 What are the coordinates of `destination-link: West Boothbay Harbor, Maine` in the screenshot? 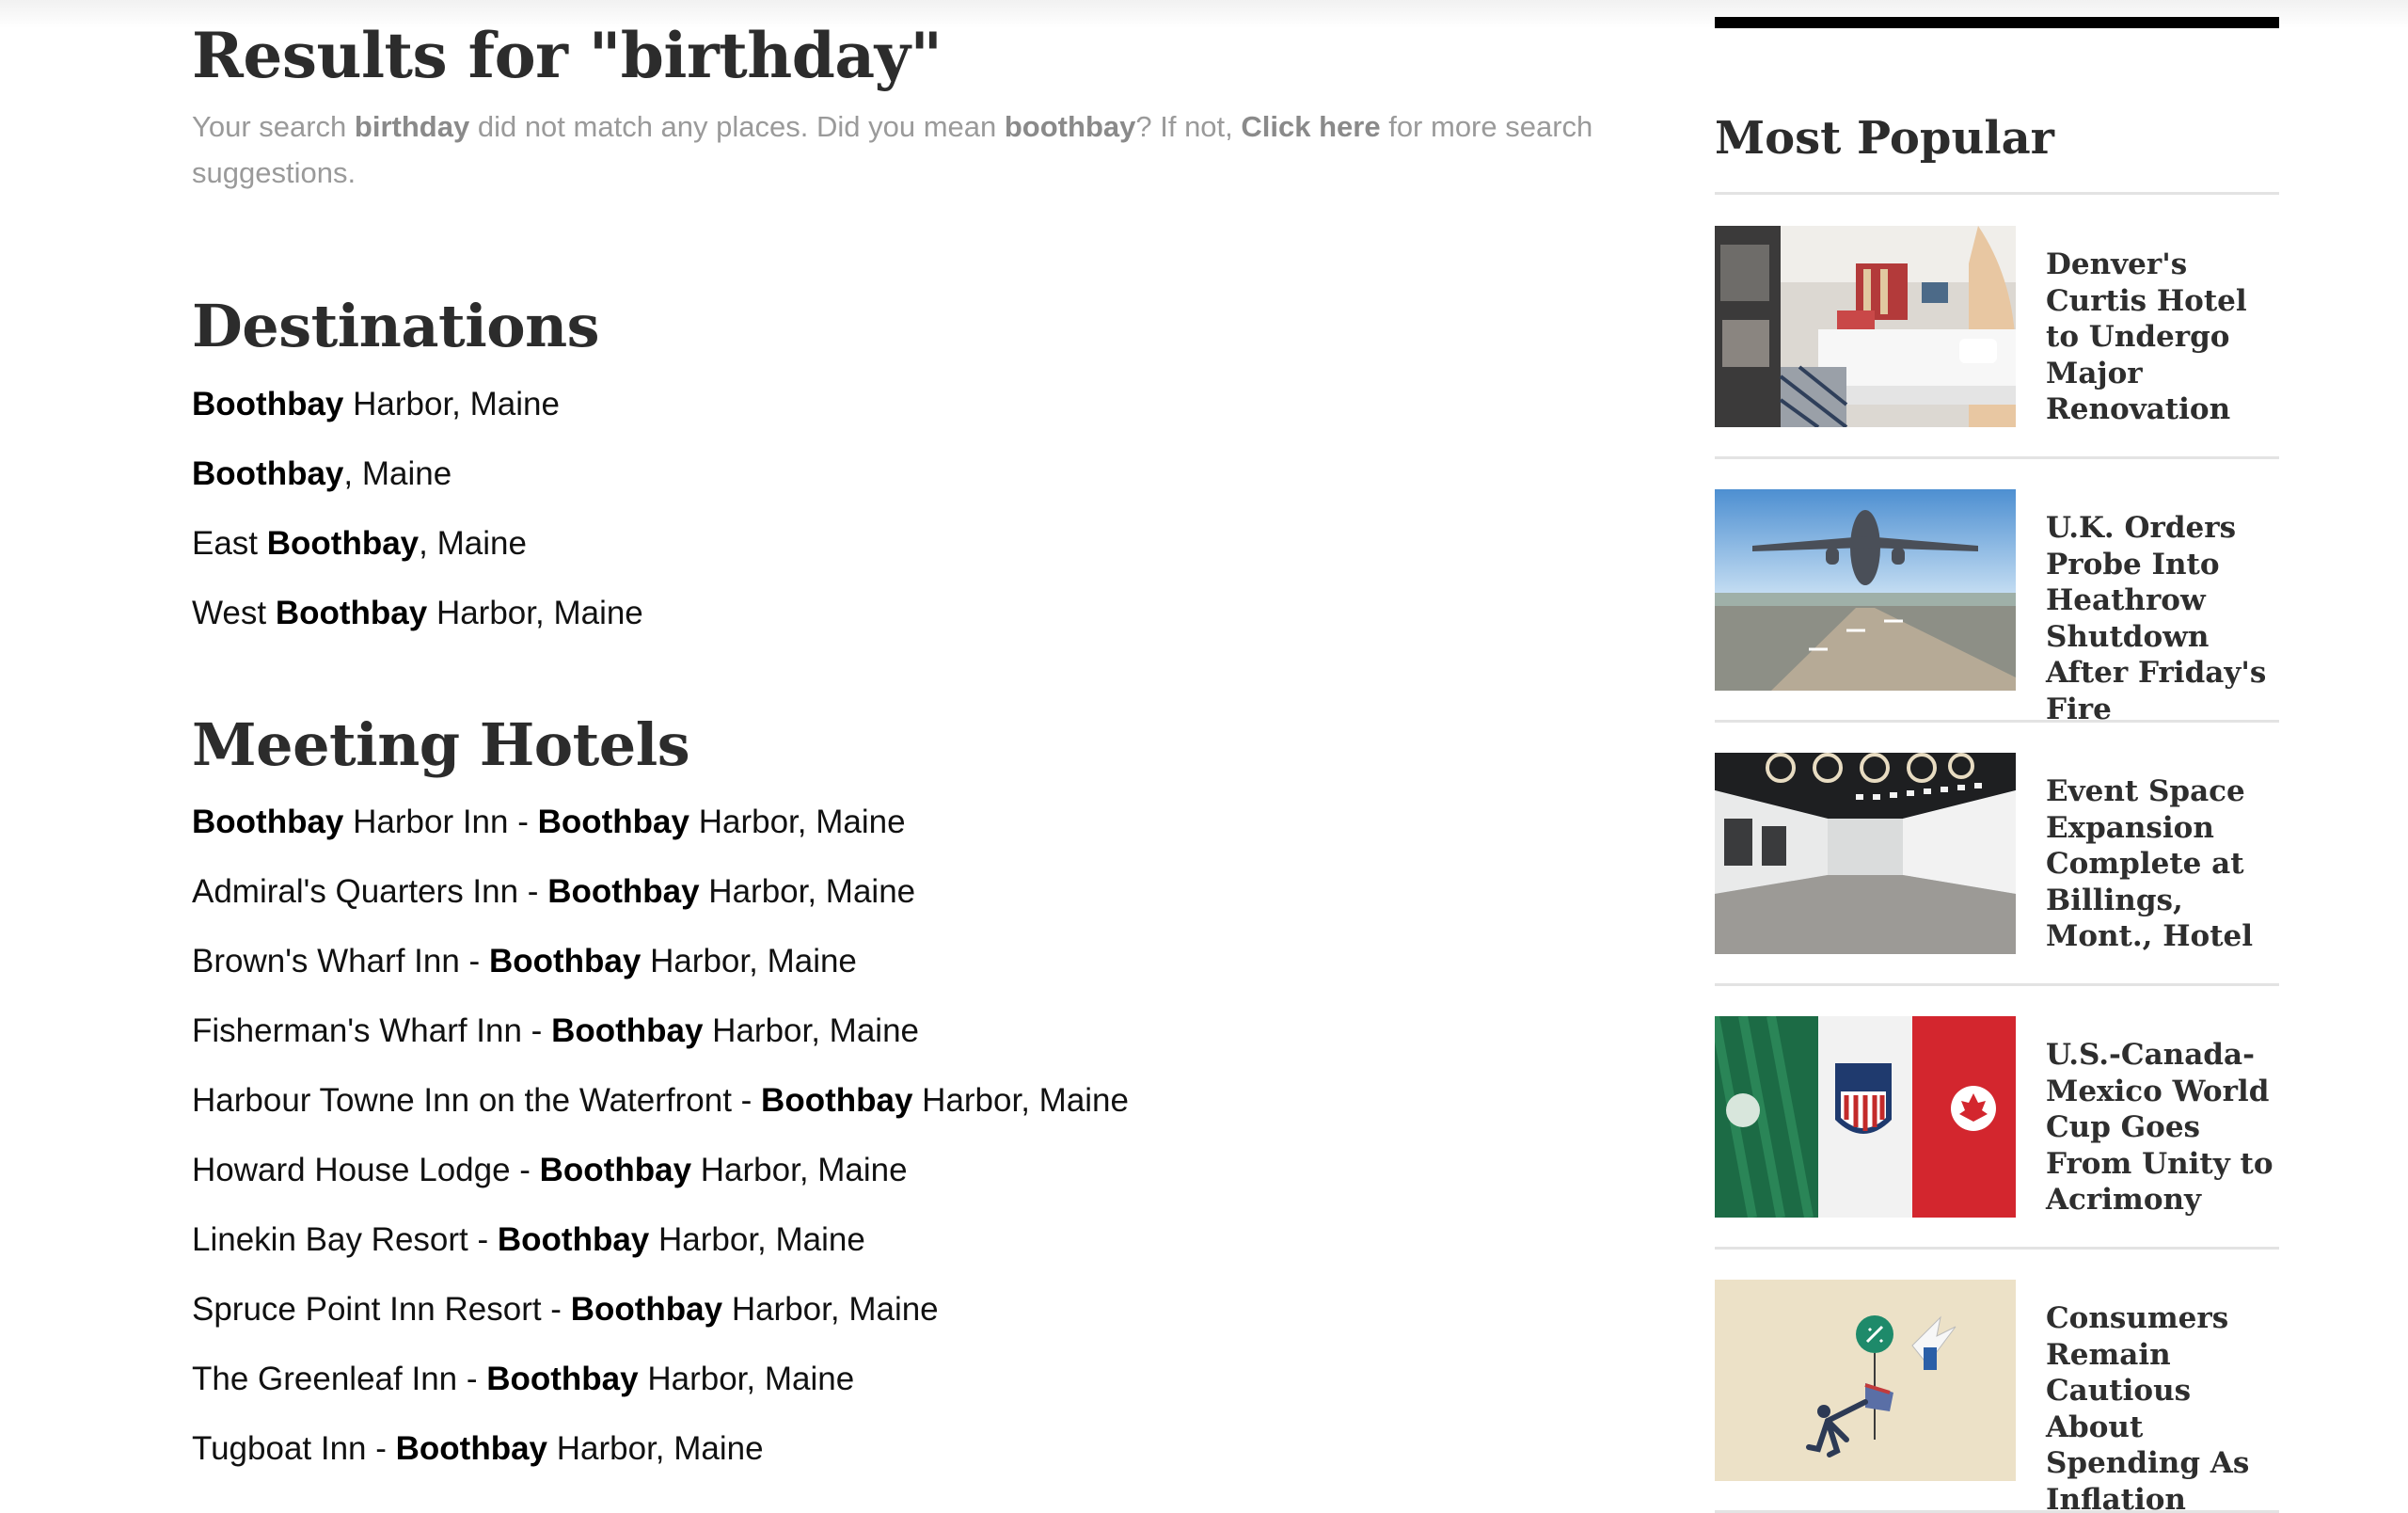 It's located at (418, 627).